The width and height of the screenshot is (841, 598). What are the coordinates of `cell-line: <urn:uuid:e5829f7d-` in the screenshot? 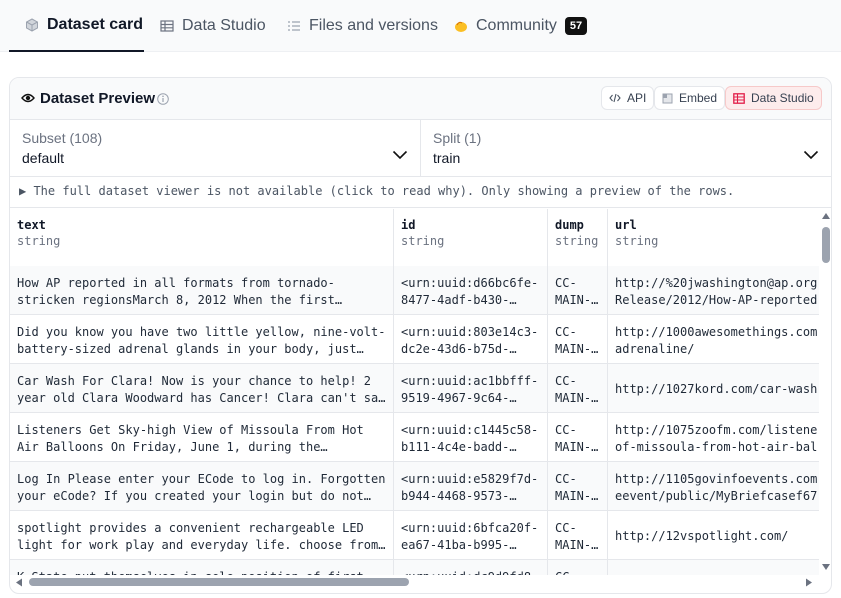 It's located at (470, 479).